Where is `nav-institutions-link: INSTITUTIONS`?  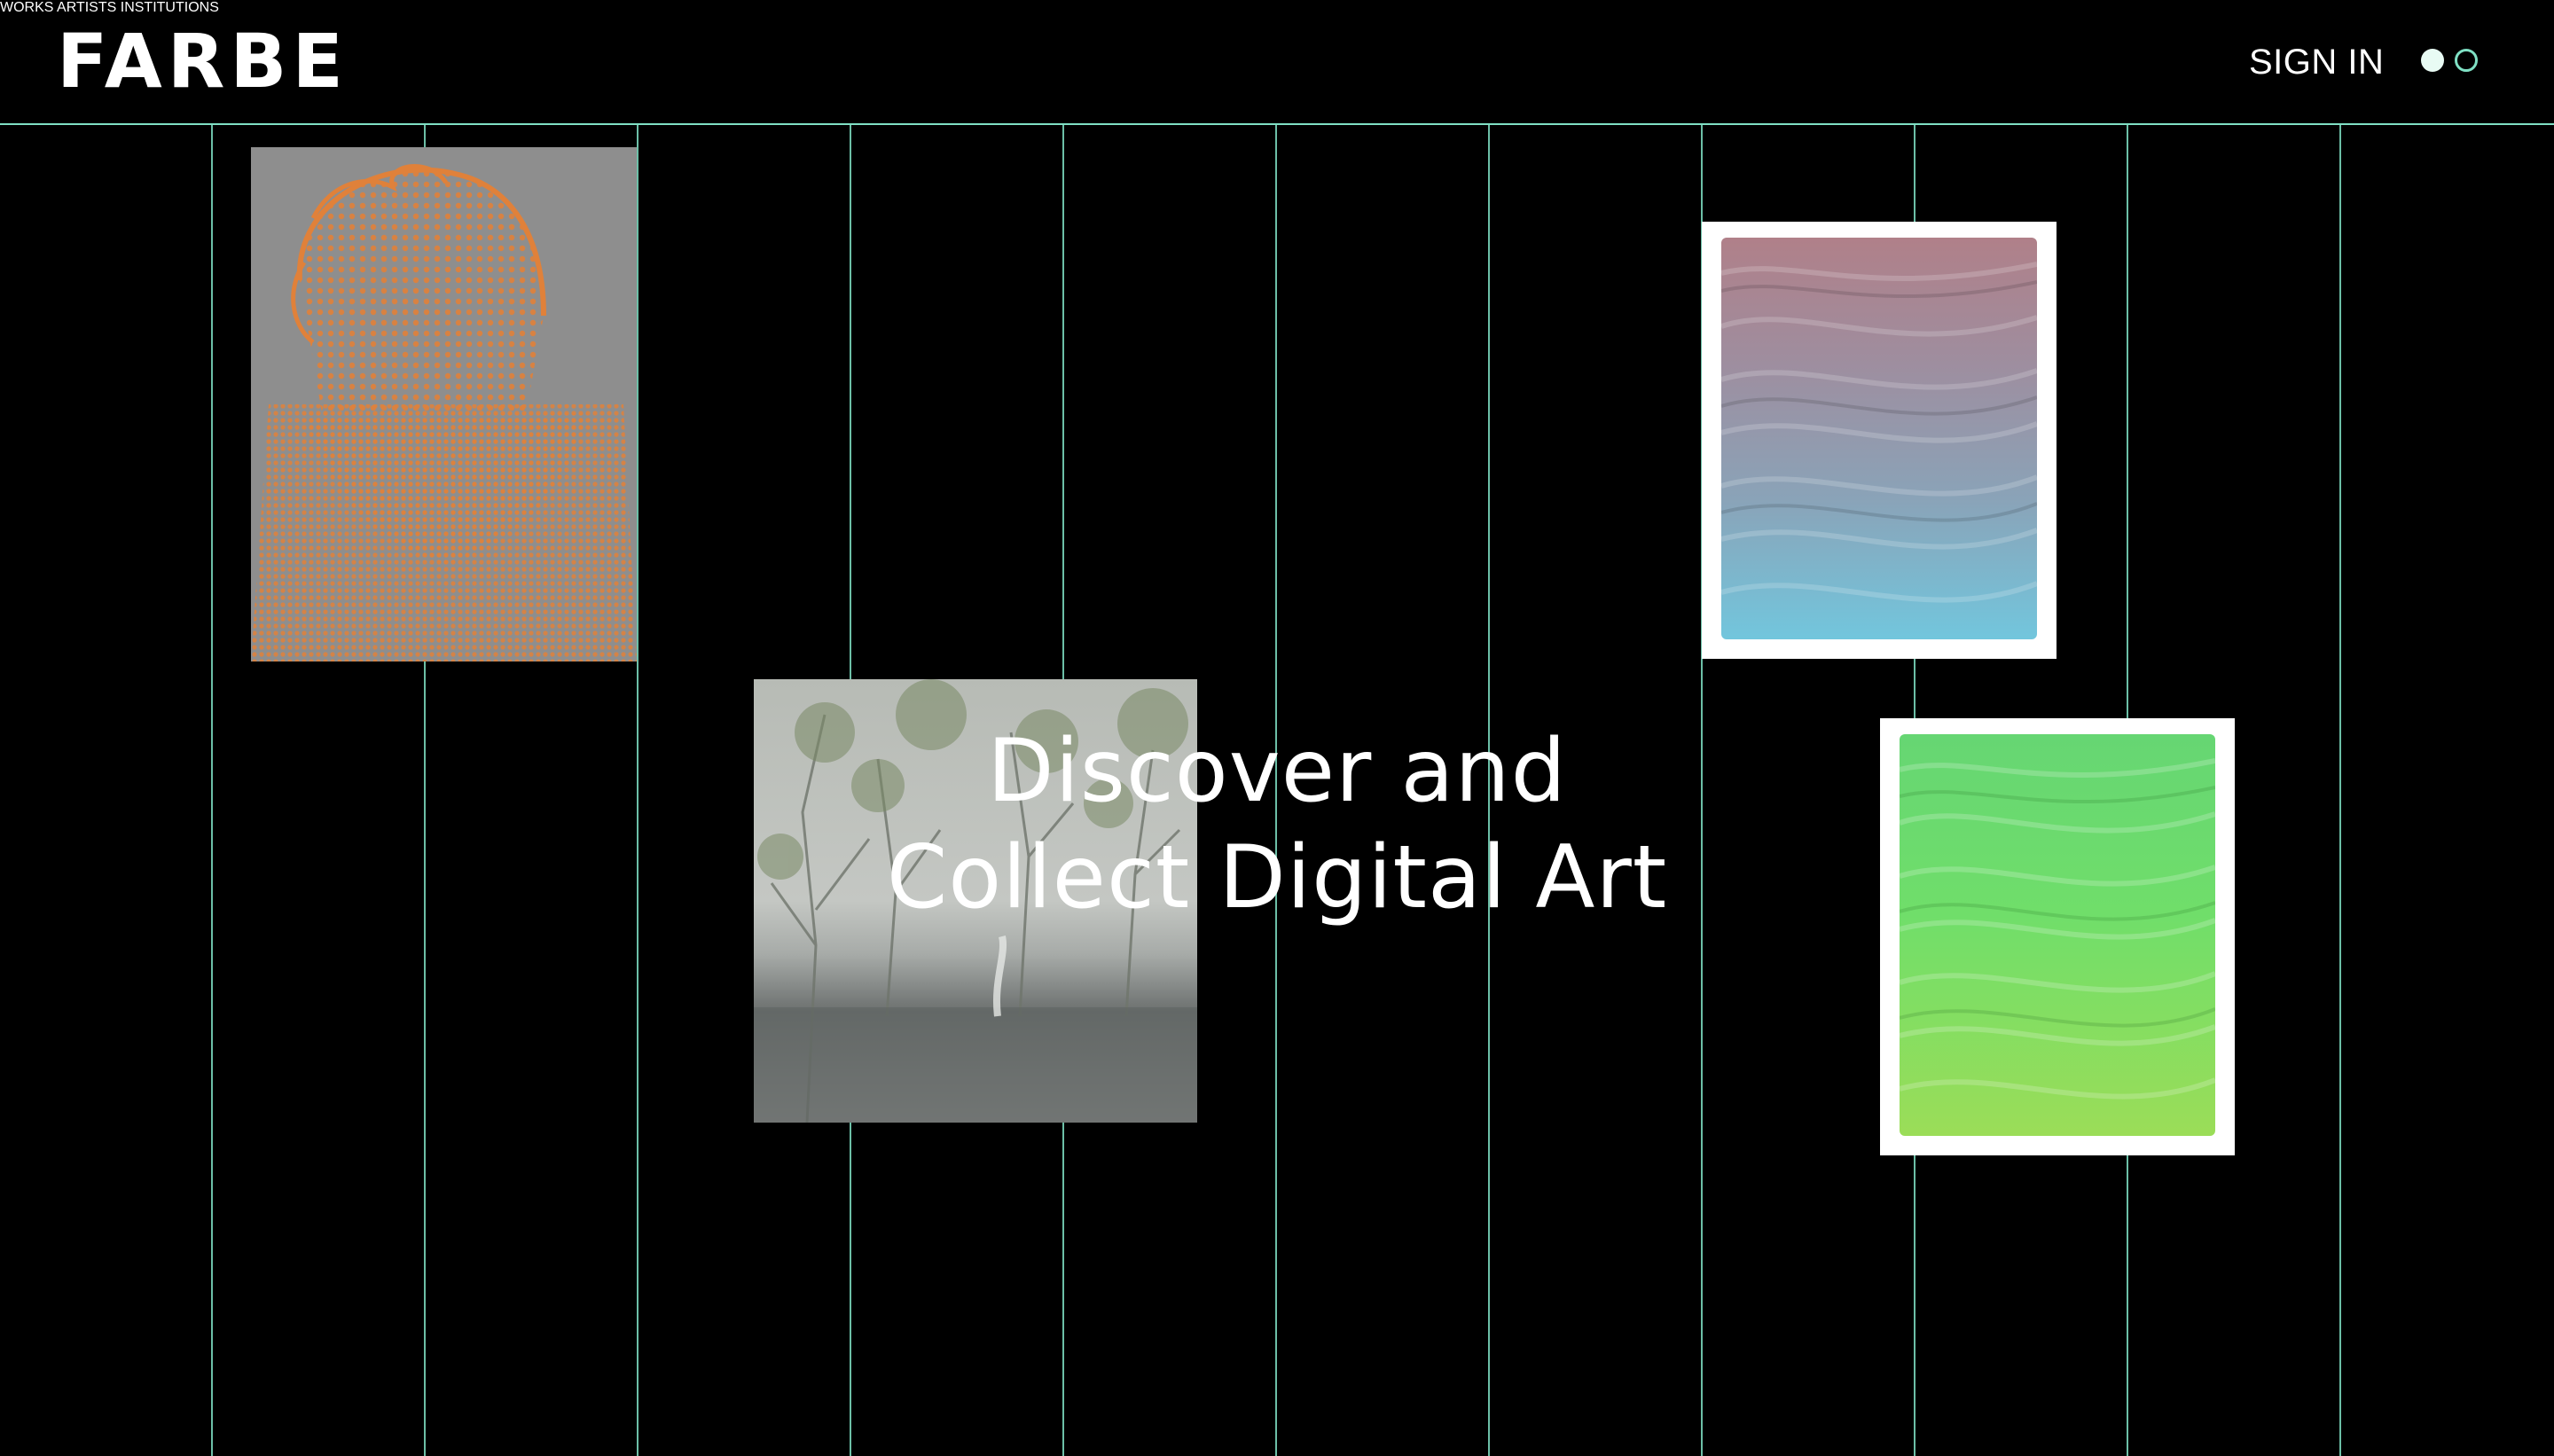
nav-institutions-link: INSTITUTIONS is located at coordinates (170, 7).